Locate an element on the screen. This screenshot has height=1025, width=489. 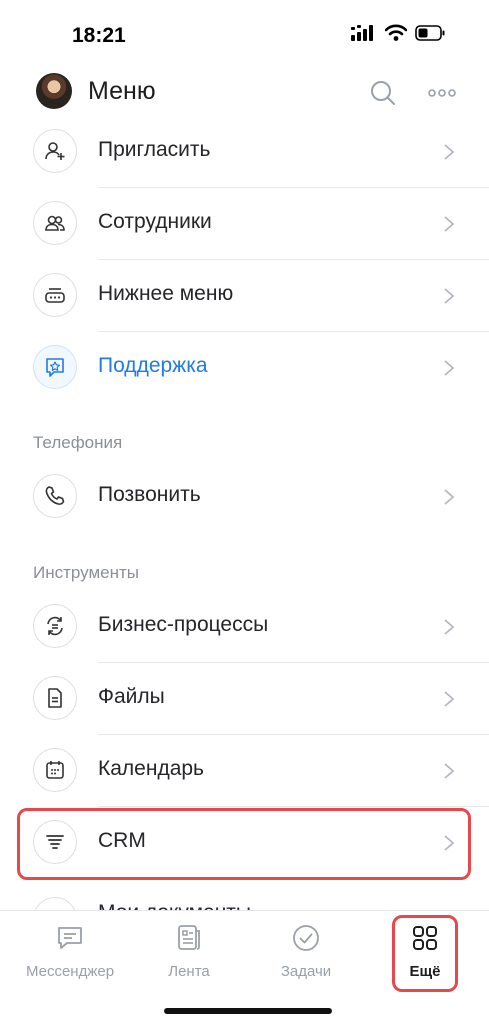
tab-label: Мессенджер is located at coordinates (70, 971).